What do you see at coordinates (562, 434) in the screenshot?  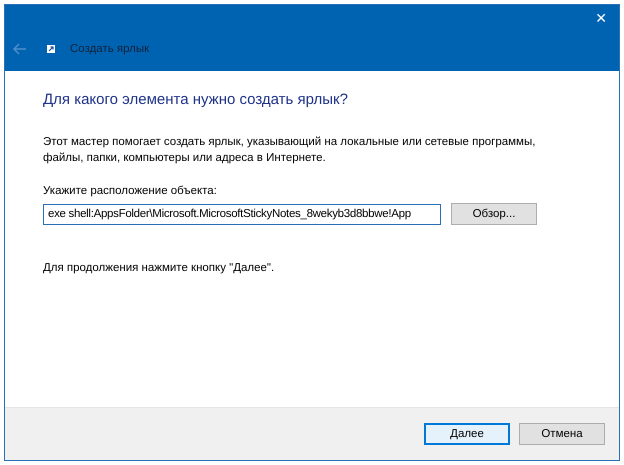 I see `dialog-button: Отмена` at bounding box center [562, 434].